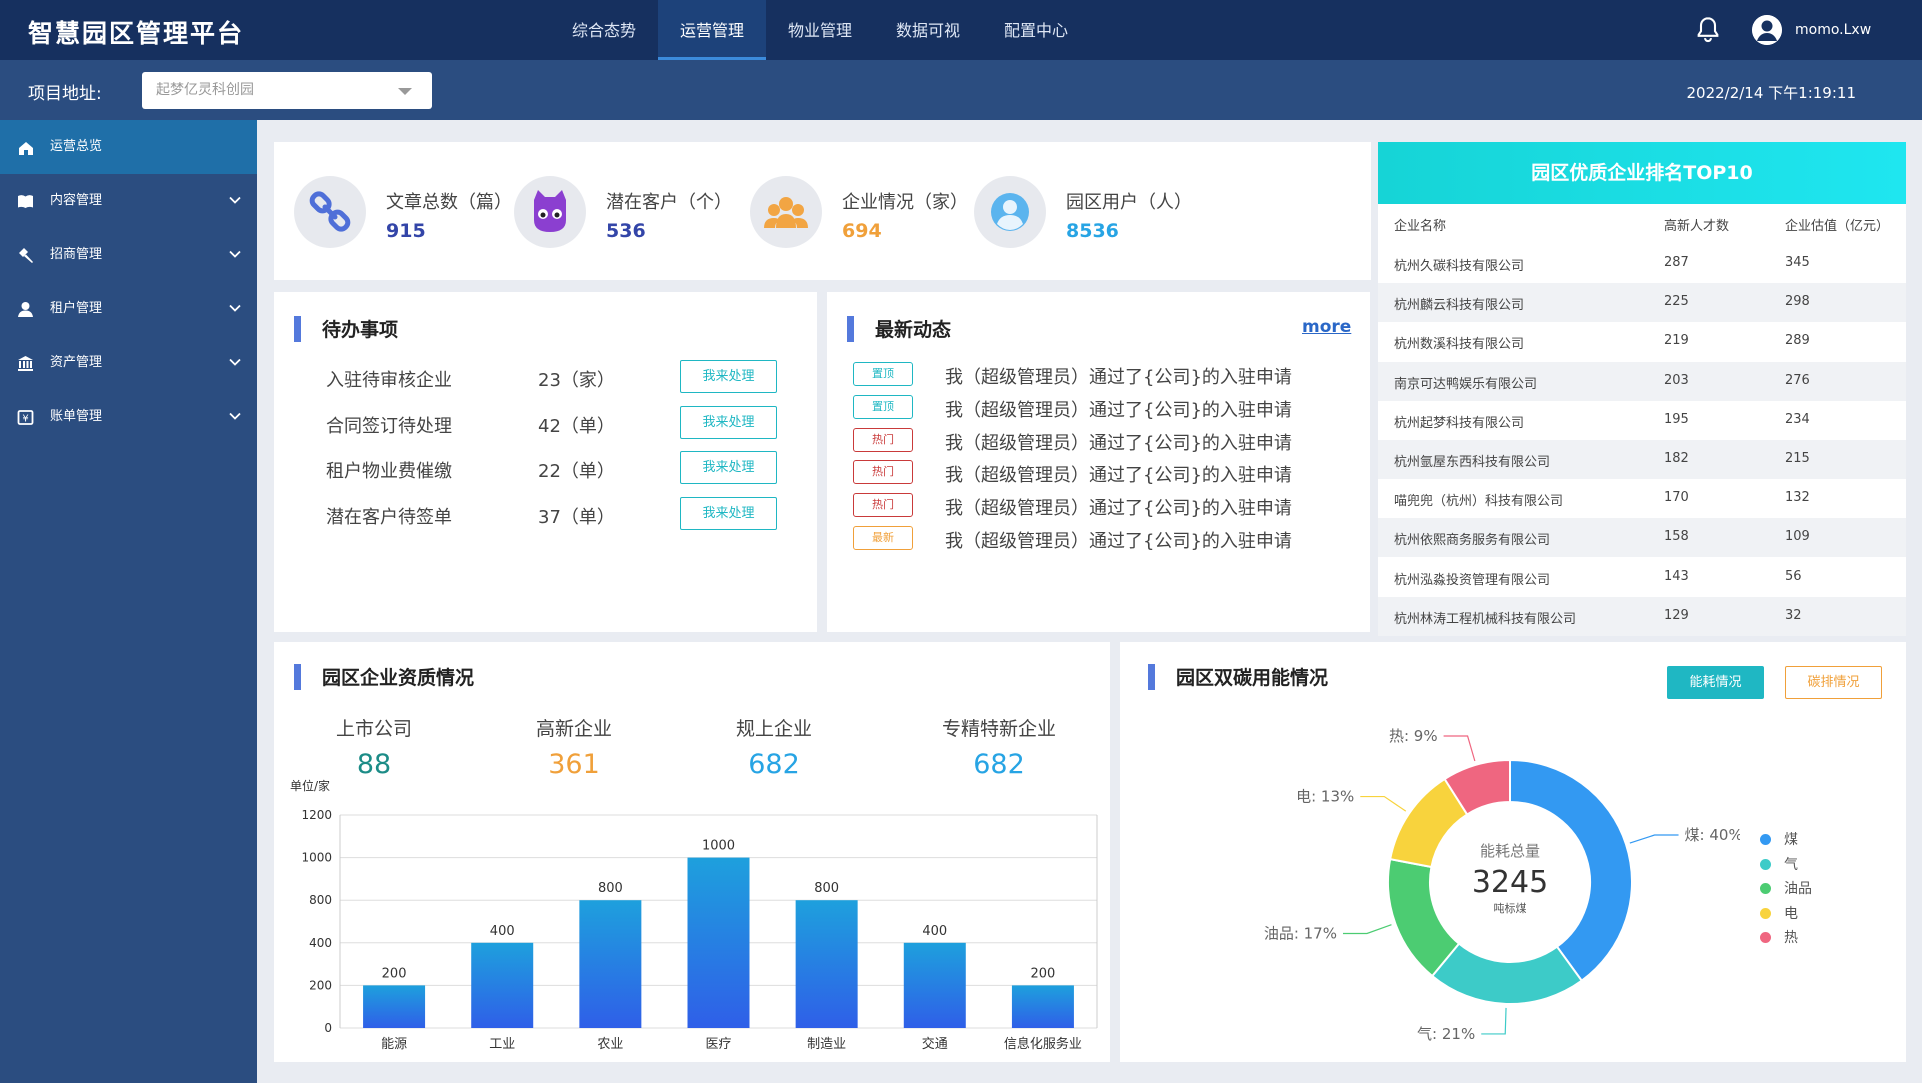  What do you see at coordinates (1642, 459) in the screenshot?
I see `ranking-row: 杭州氩屋东西科技有限公司 182 215` at bounding box center [1642, 459].